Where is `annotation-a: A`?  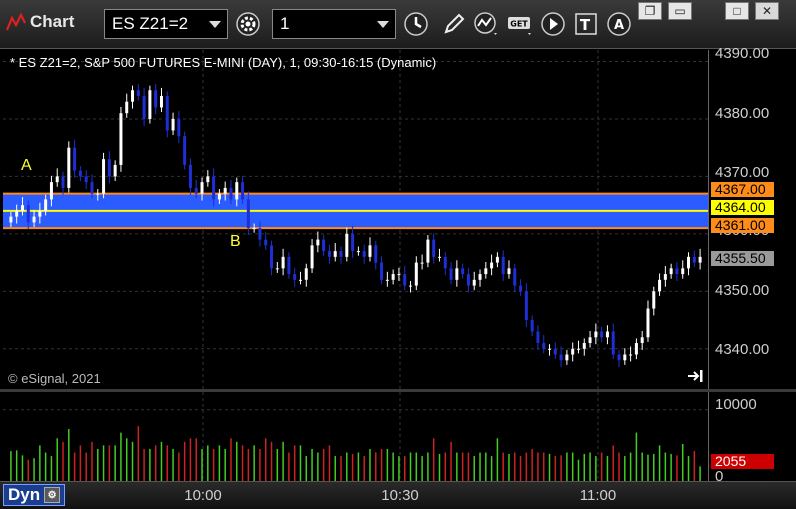 annotation-a: A is located at coordinates (26, 166).